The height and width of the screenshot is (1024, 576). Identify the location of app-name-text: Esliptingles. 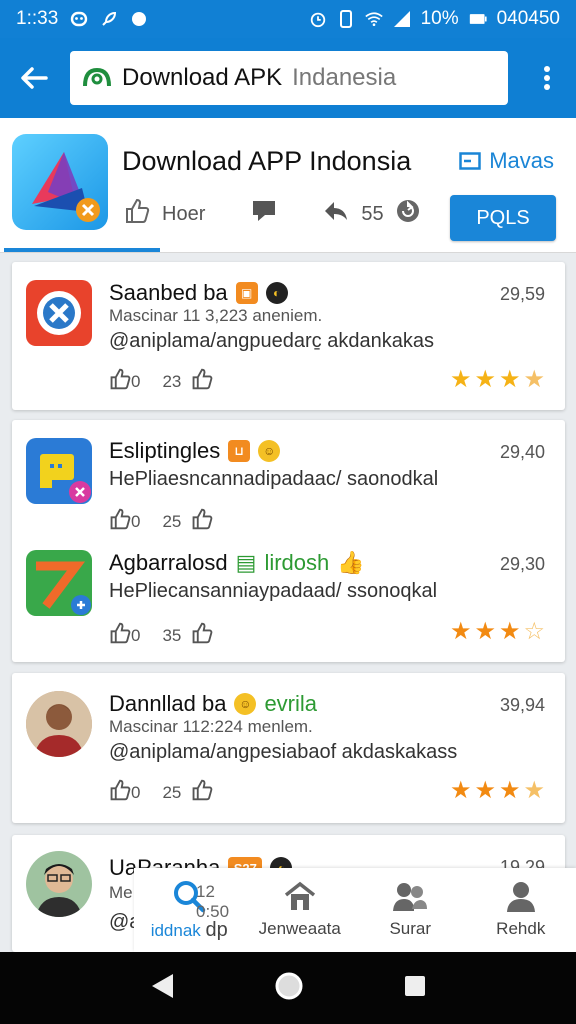
(165, 450).